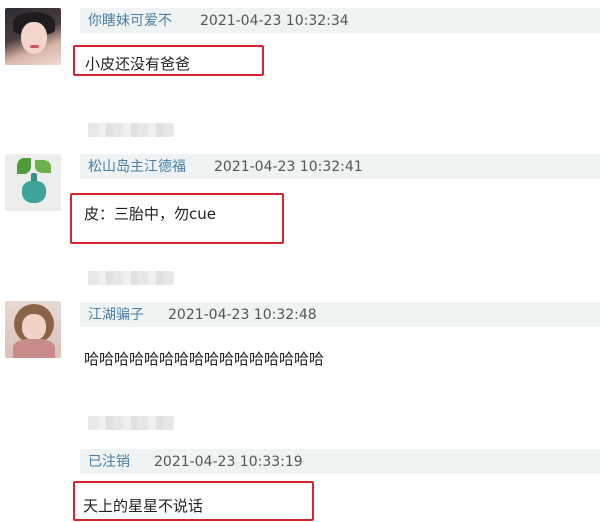 The image size is (600, 522). Describe the element at coordinates (116, 315) in the screenshot. I see `comment-username: 江湖骗子` at that location.